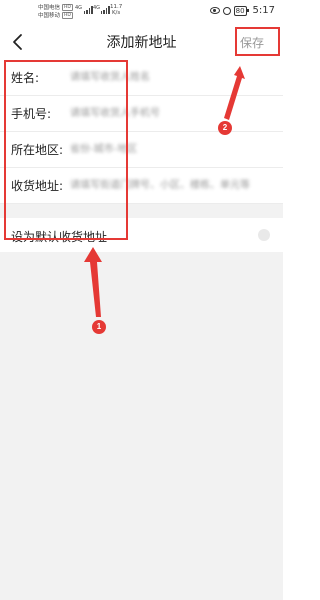  What do you see at coordinates (135, 113) in the screenshot?
I see `phone-input` at bounding box center [135, 113].